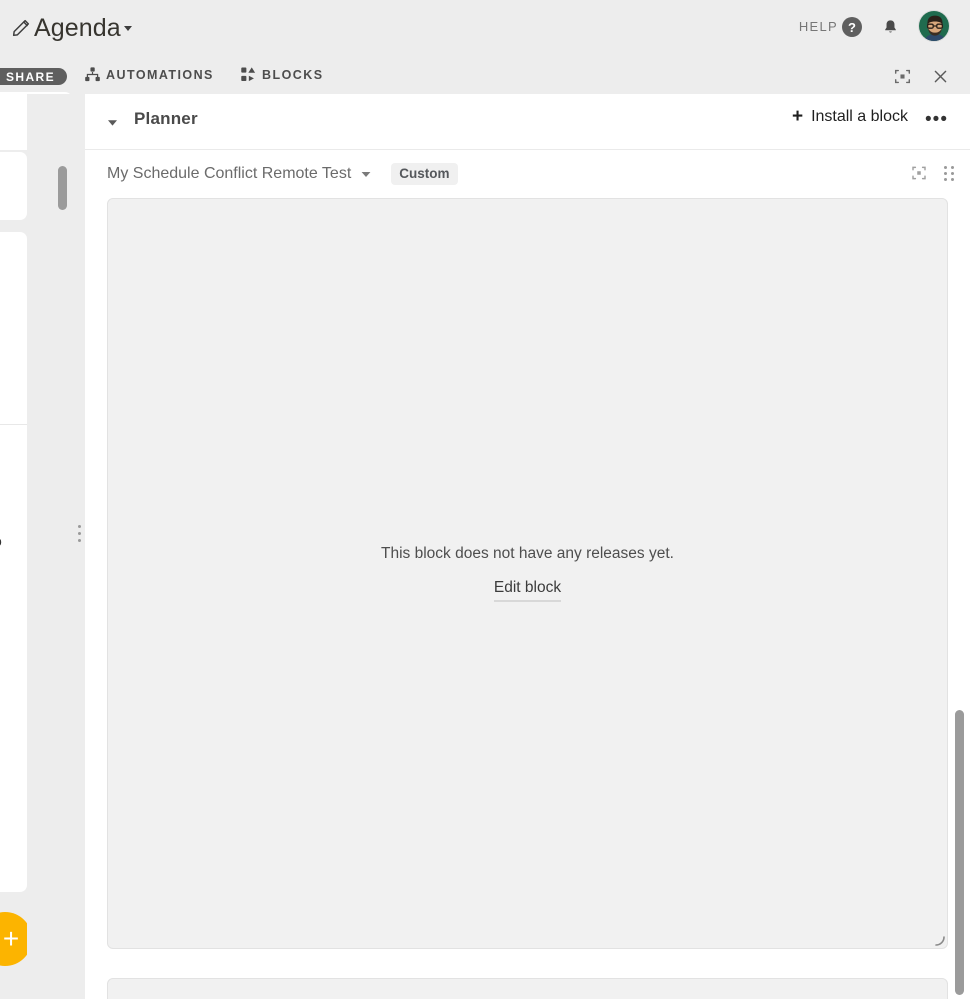 This screenshot has height=999, width=970. Describe the element at coordinates (931, 173) in the screenshot. I see `block-tools` at that location.